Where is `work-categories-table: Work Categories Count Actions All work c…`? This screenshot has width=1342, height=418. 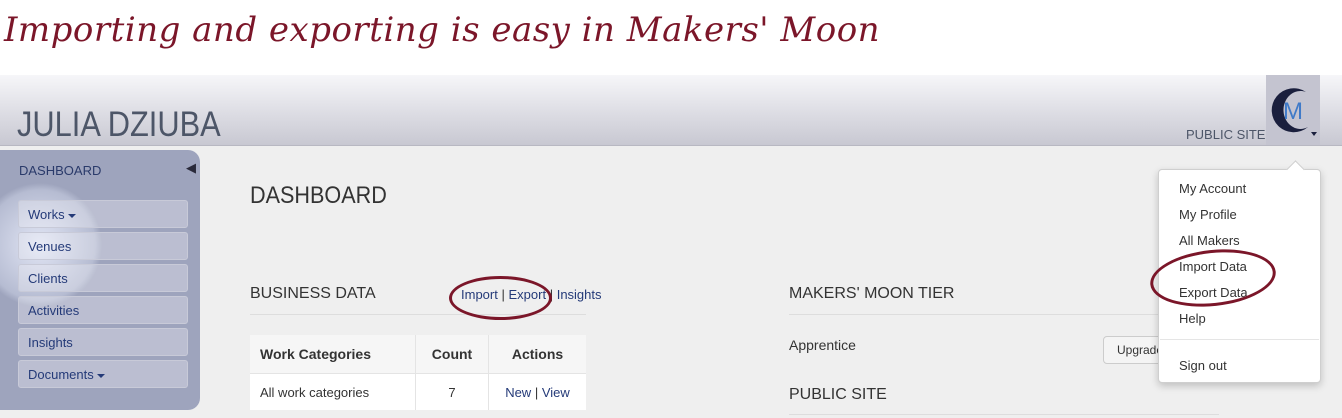 work-categories-table: Work Categories Count Actions All work c… is located at coordinates (418, 372).